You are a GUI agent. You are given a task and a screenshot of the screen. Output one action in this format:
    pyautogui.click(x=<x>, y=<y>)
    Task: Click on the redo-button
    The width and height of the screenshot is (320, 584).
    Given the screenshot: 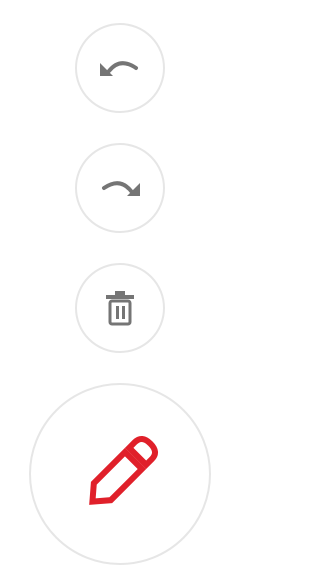 What is the action you would take?
    pyautogui.click(x=120, y=188)
    